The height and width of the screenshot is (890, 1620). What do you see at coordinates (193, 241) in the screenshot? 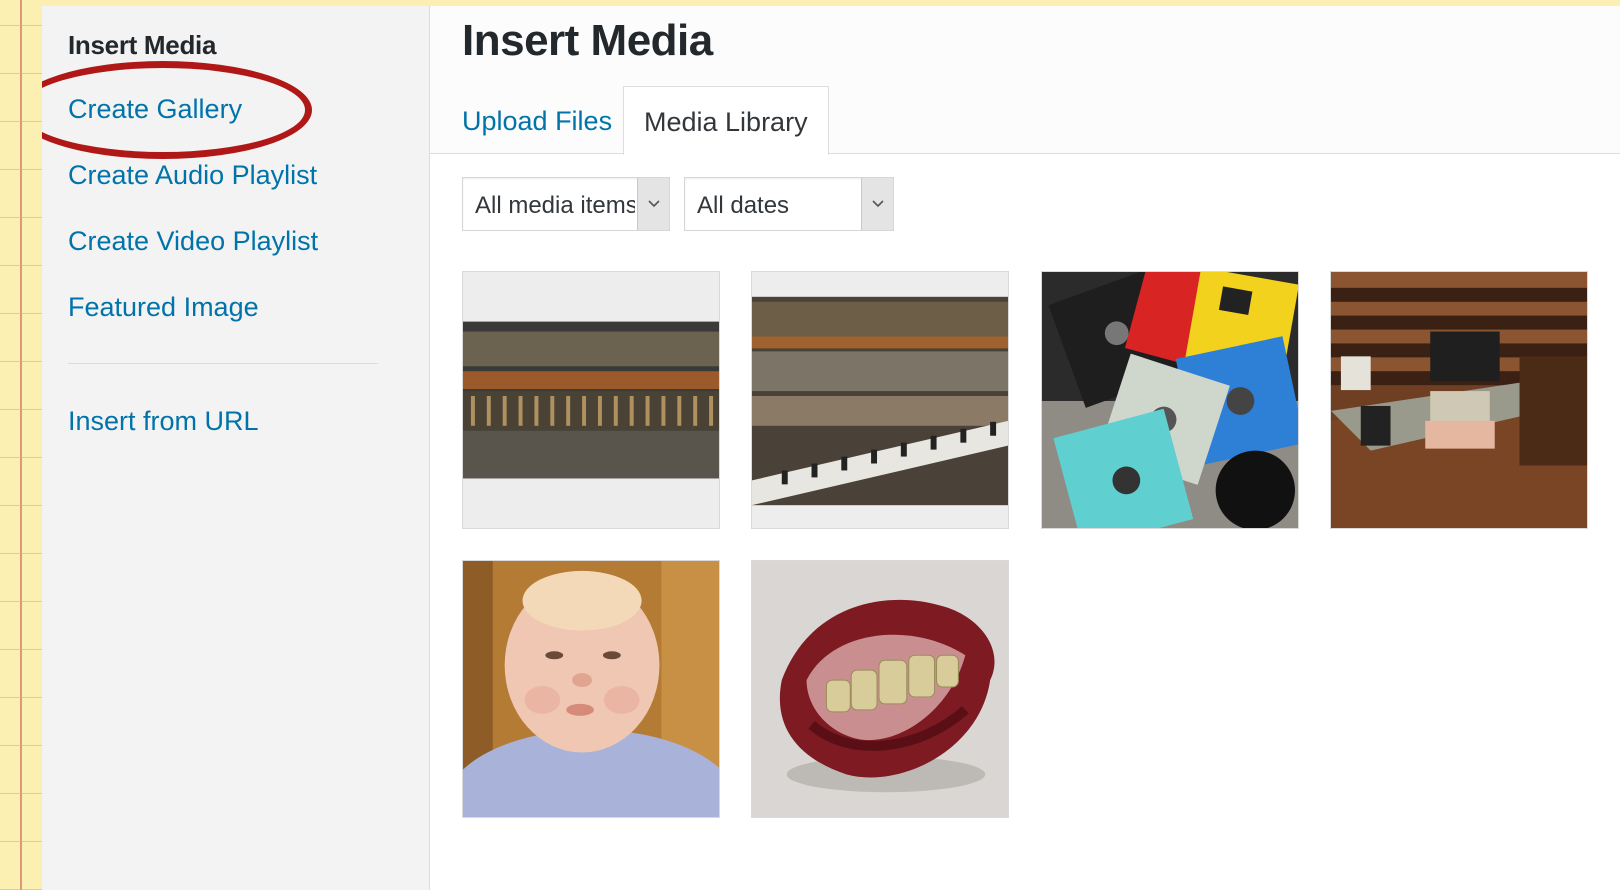
I see `create-video-playlist-link: Create Video Playlist` at bounding box center [193, 241].